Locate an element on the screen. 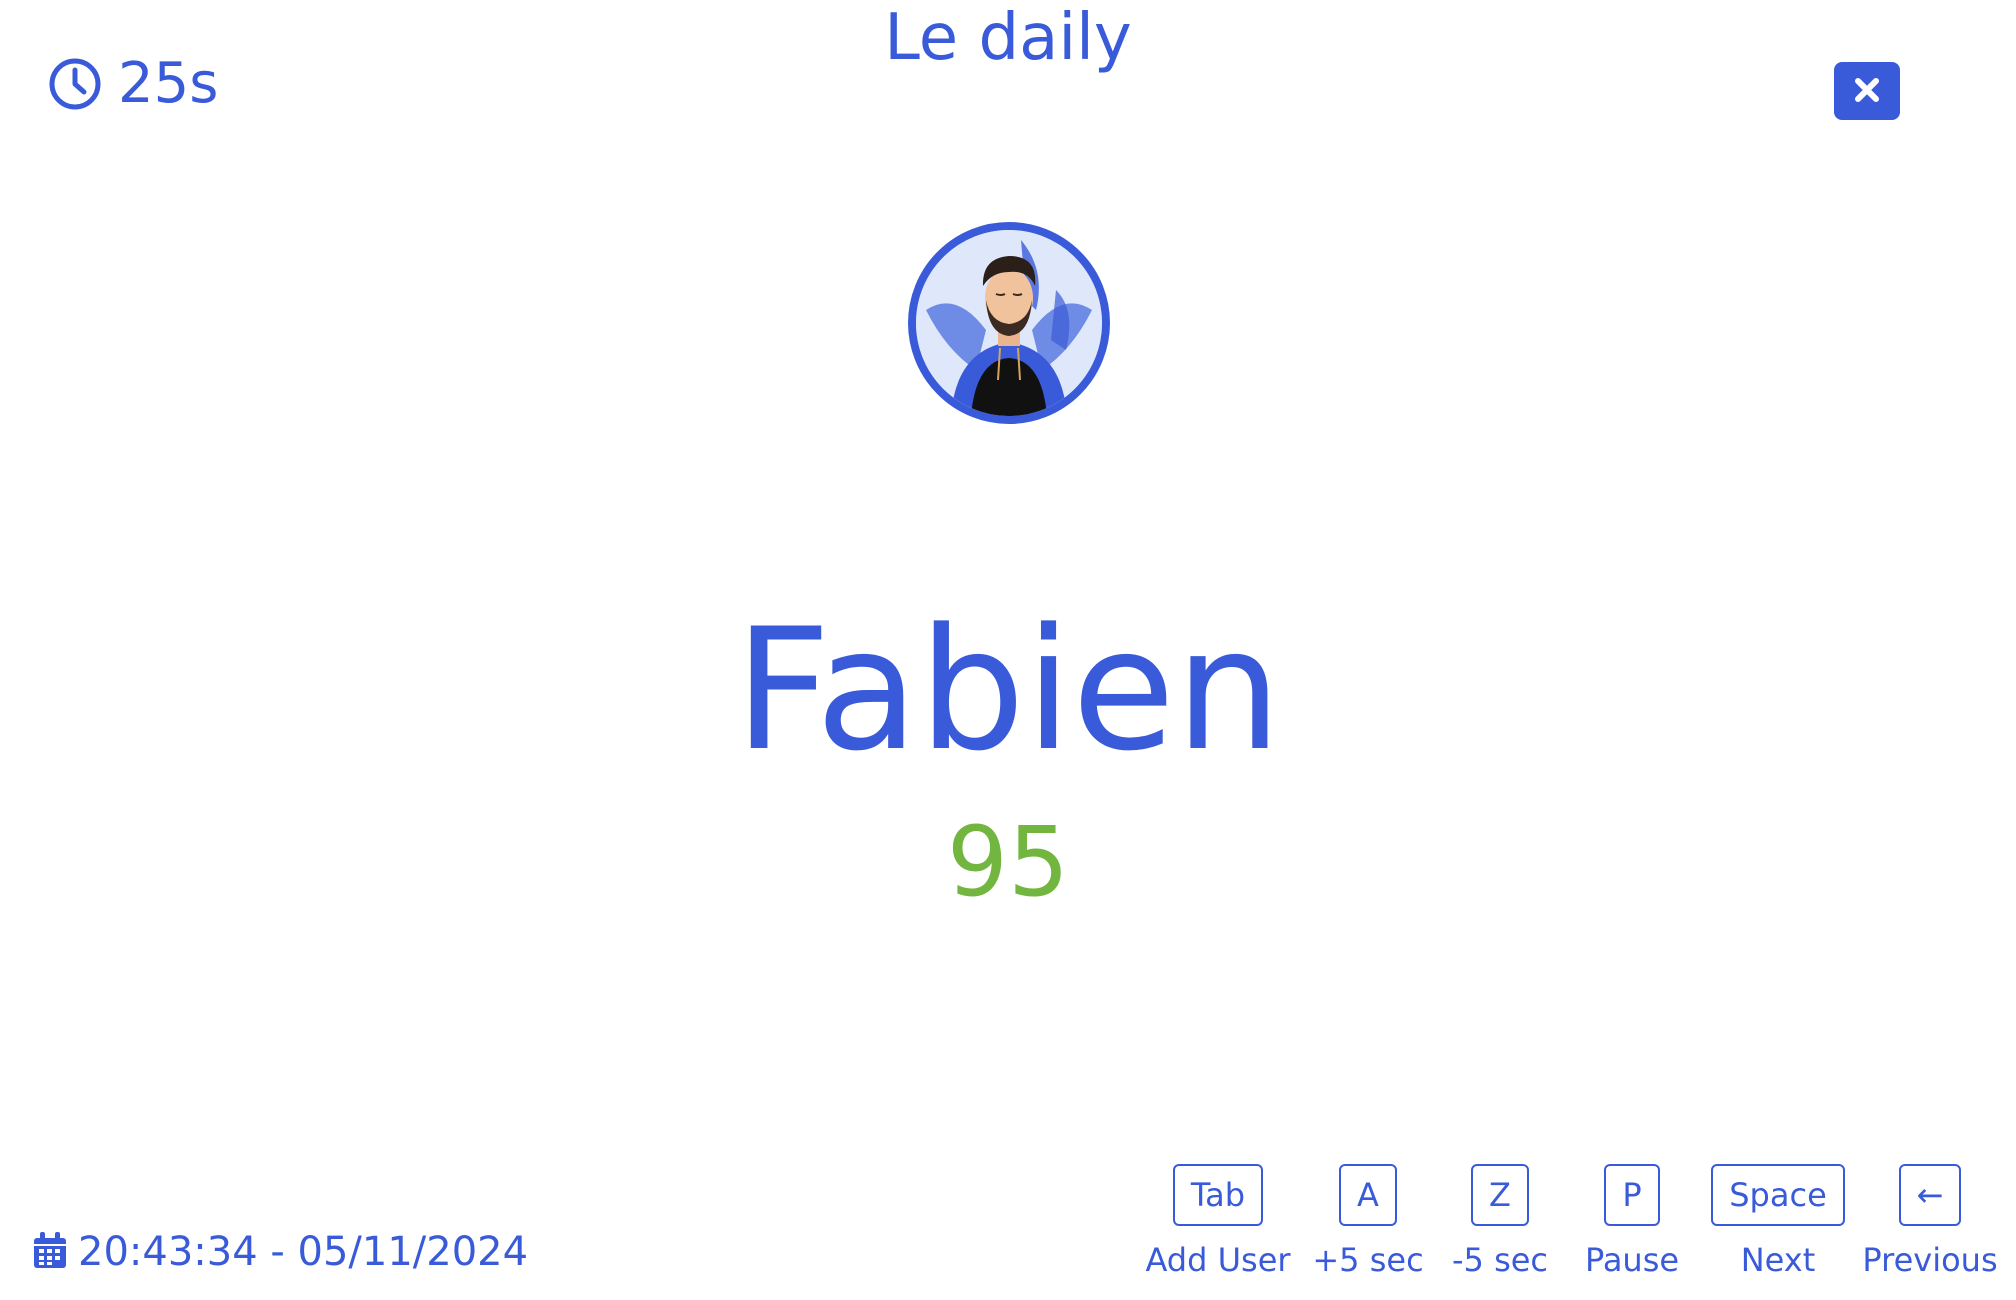 The height and width of the screenshot is (1300, 2016). shortcut-minus-5-sec: Z -5 sec is located at coordinates (1500, 1222).